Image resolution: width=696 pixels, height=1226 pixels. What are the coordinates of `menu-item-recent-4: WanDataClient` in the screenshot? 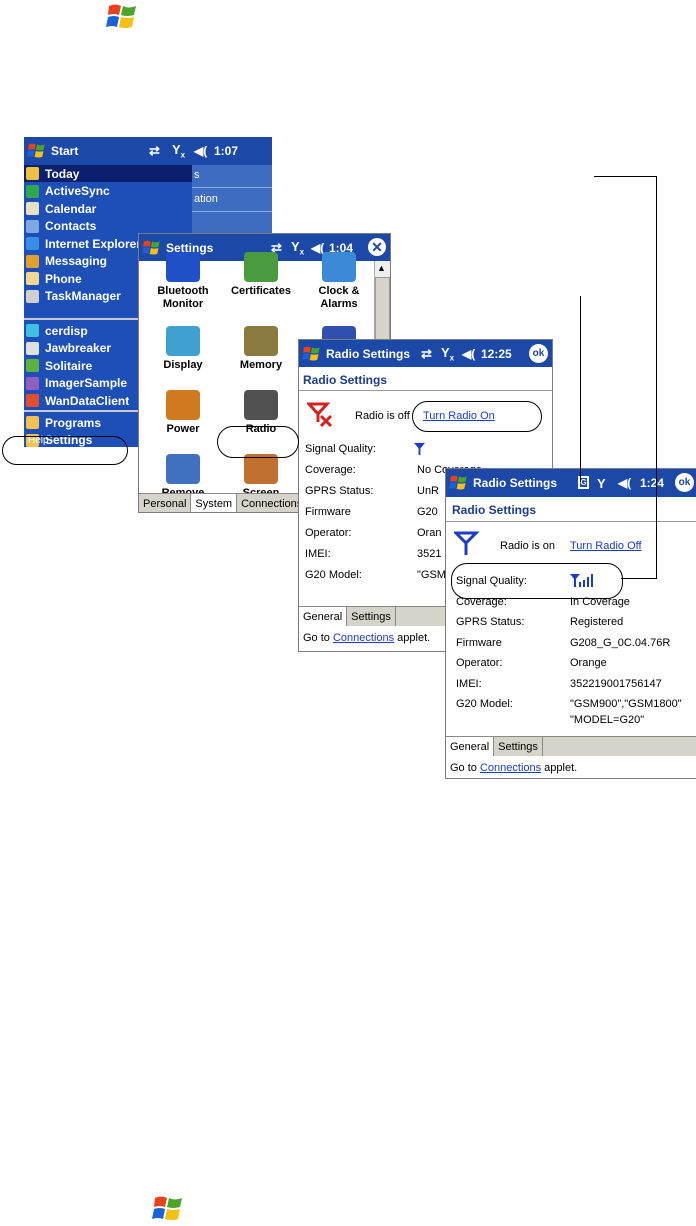 It's located at (77, 400).